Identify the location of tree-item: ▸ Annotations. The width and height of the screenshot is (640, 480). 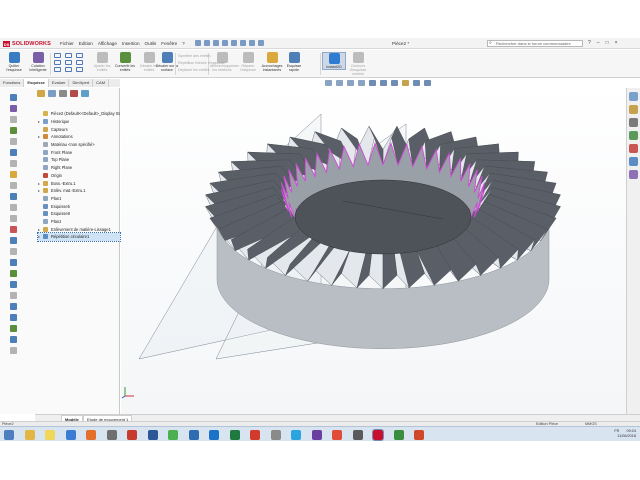
(79, 137).